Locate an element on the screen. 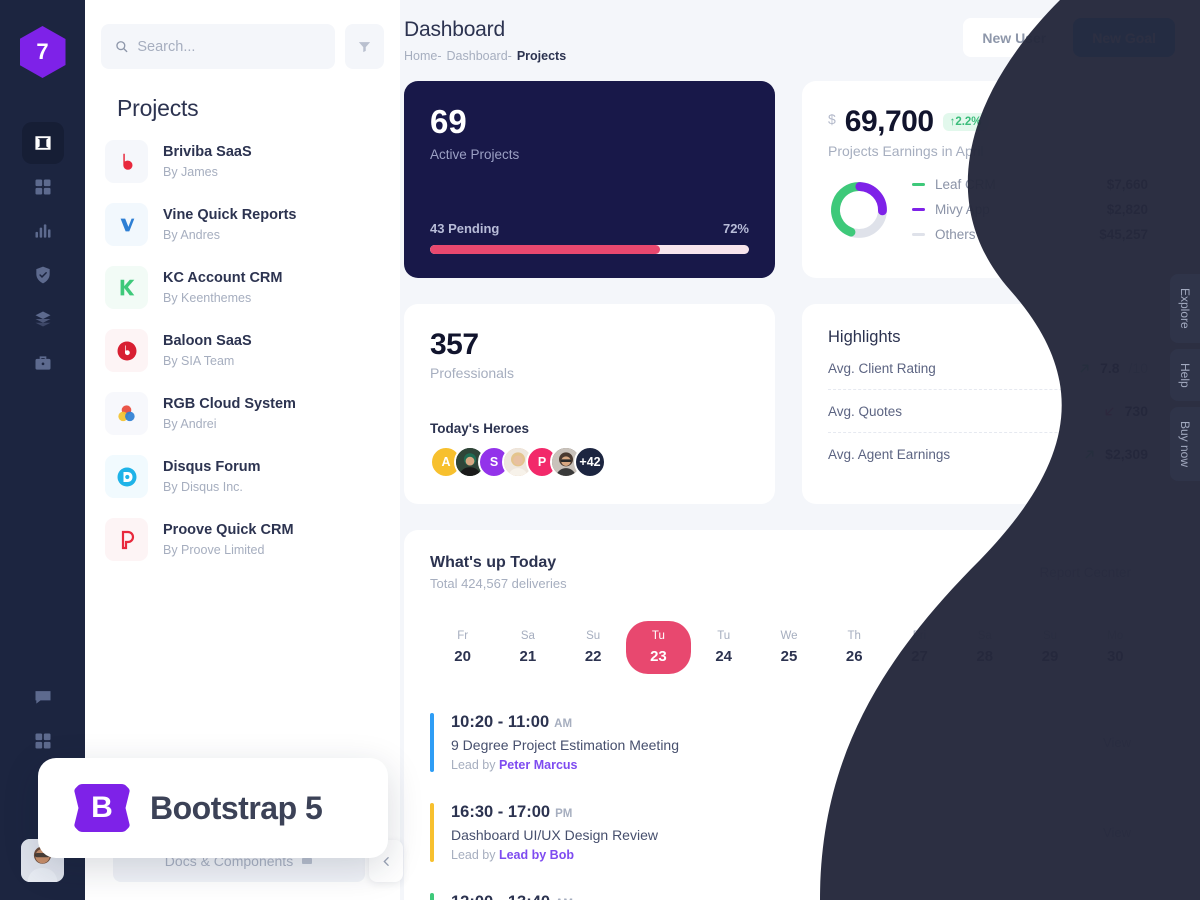 This screenshot has width=1200, height=900. briefcase-icon is located at coordinates (42, 363).